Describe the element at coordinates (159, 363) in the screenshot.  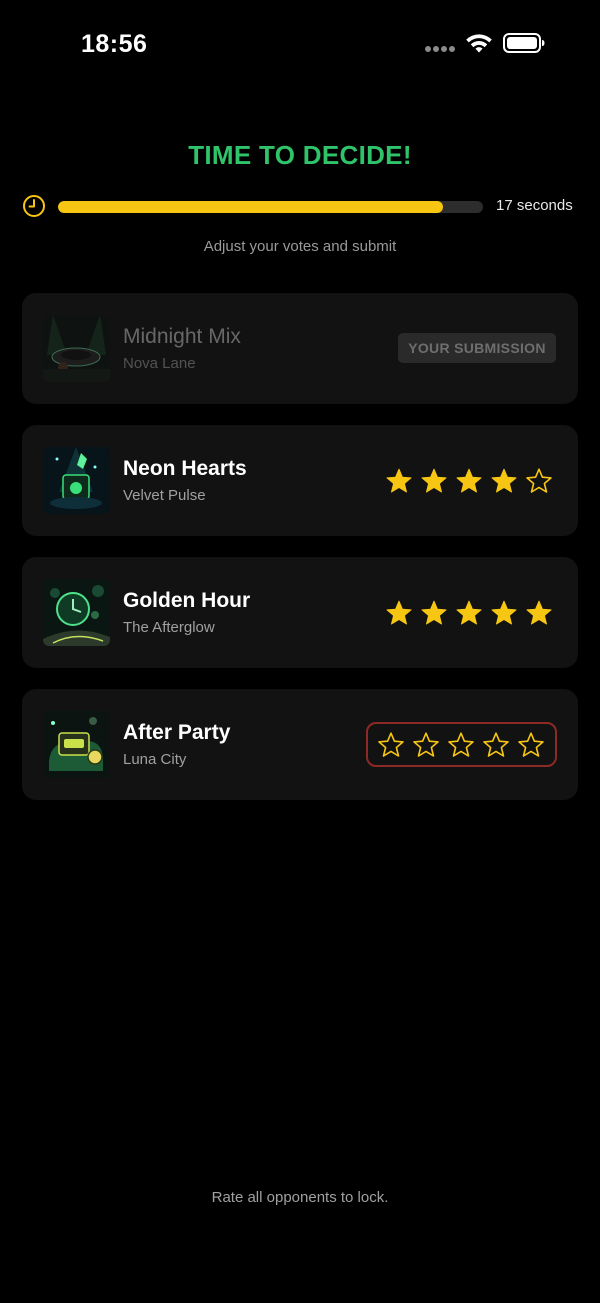
I see `song-artist: Nova Lane` at that location.